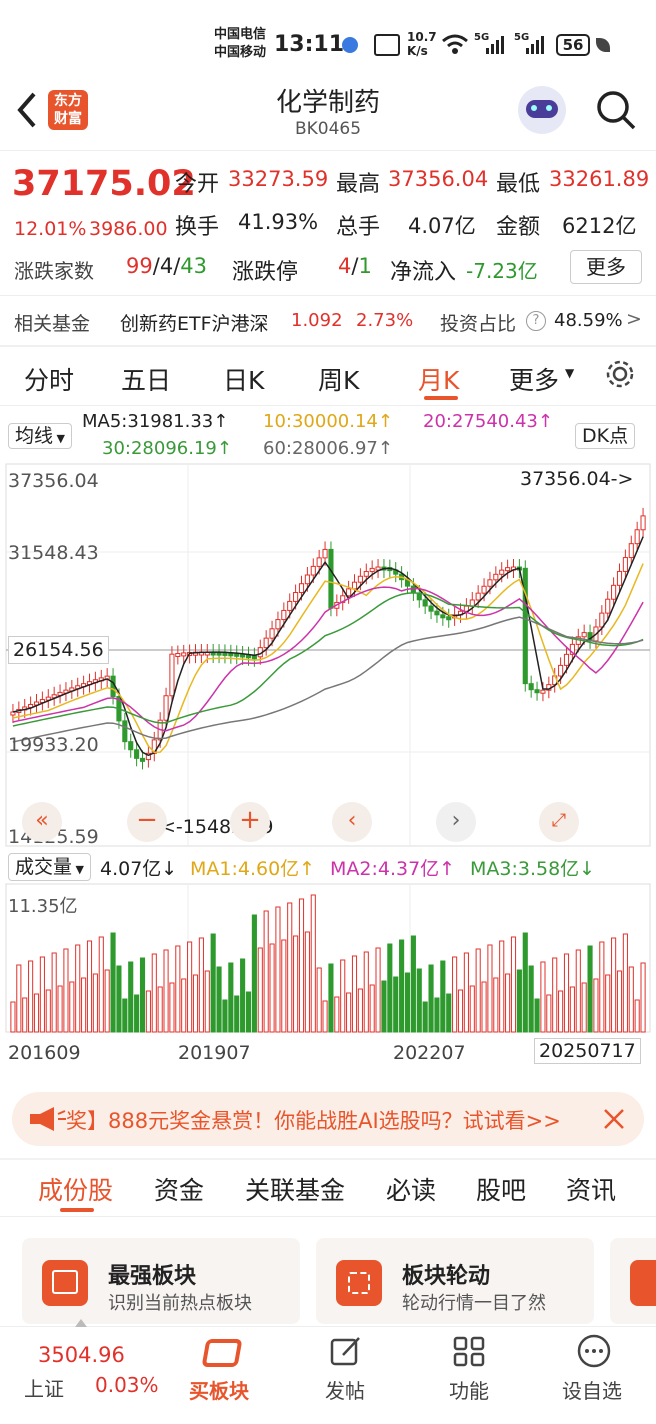 The image size is (656, 1424). What do you see at coordinates (240, 52) in the screenshot?
I see `carrier-2: 中国移动` at bounding box center [240, 52].